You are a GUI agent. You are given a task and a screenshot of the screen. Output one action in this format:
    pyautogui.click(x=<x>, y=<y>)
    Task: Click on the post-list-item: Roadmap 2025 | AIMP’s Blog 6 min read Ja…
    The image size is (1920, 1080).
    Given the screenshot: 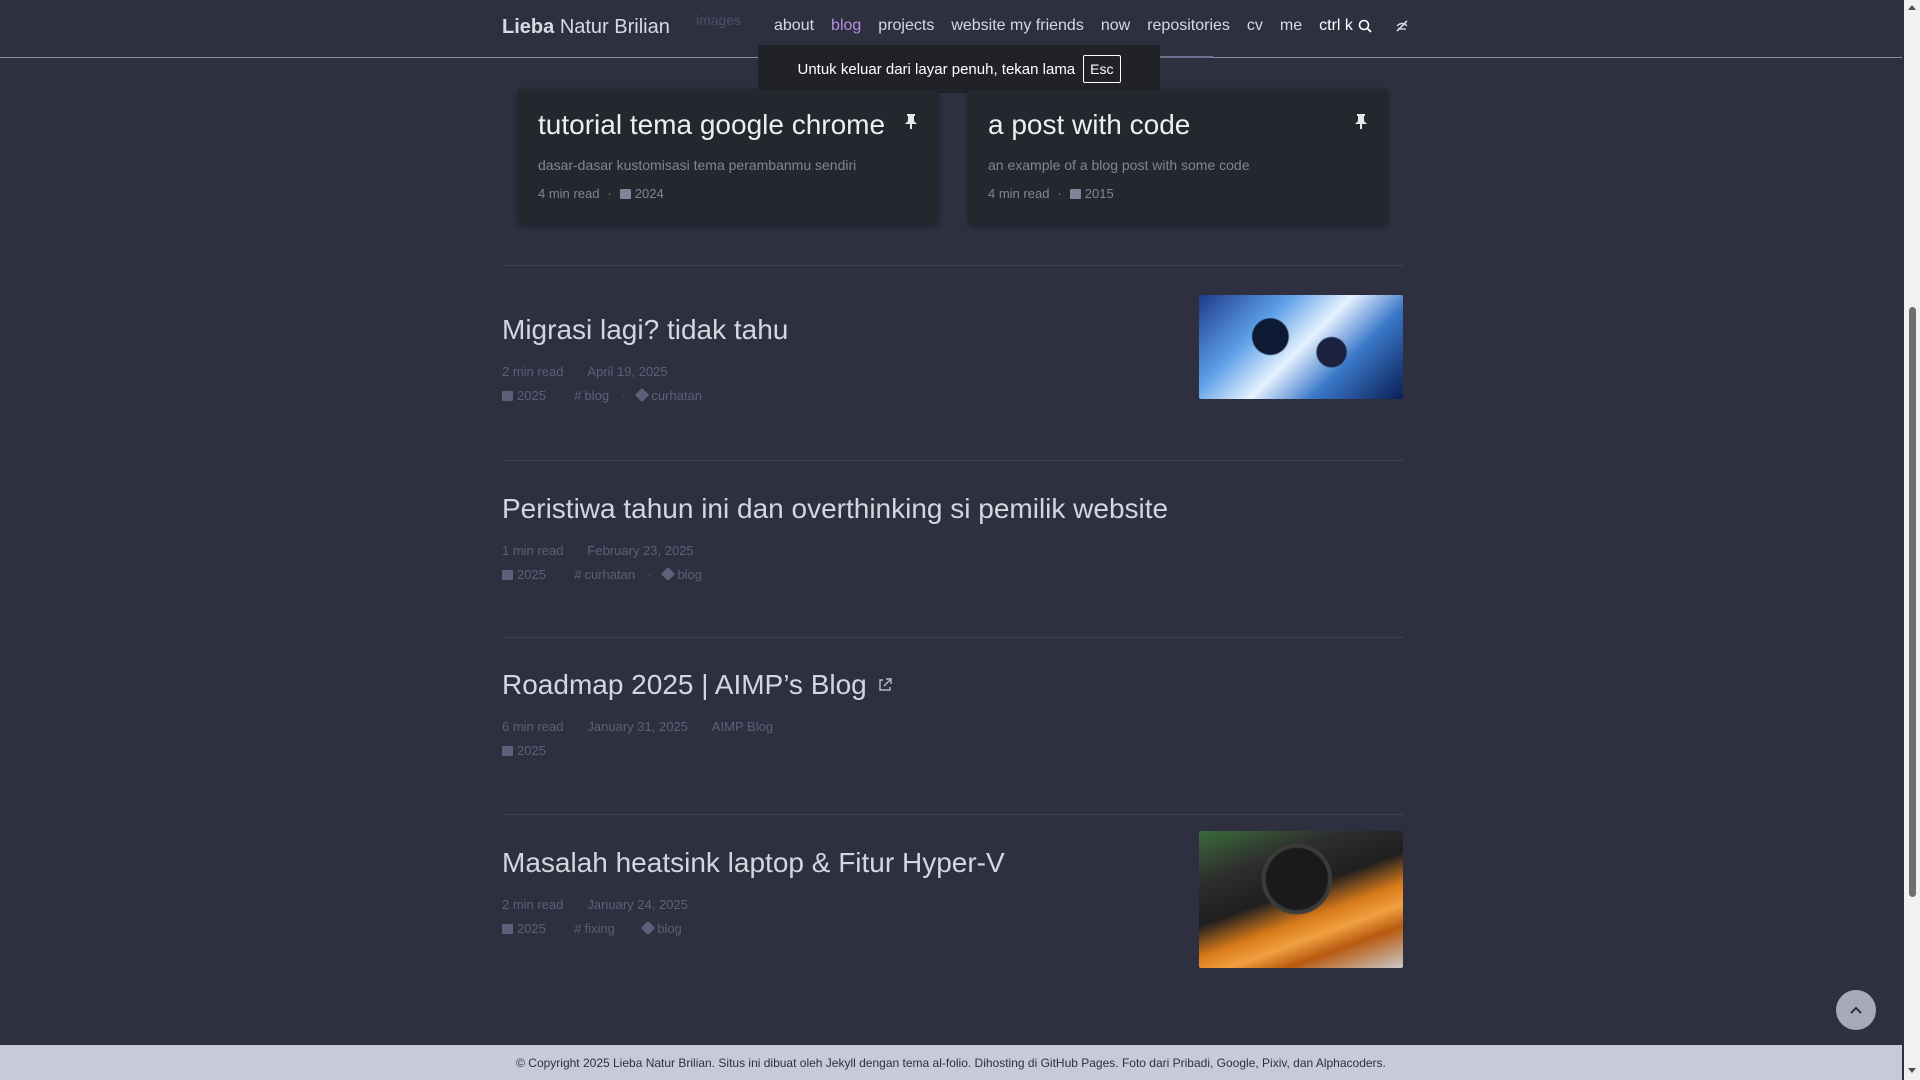 What is the action you would take?
    pyautogui.click(x=952, y=713)
    